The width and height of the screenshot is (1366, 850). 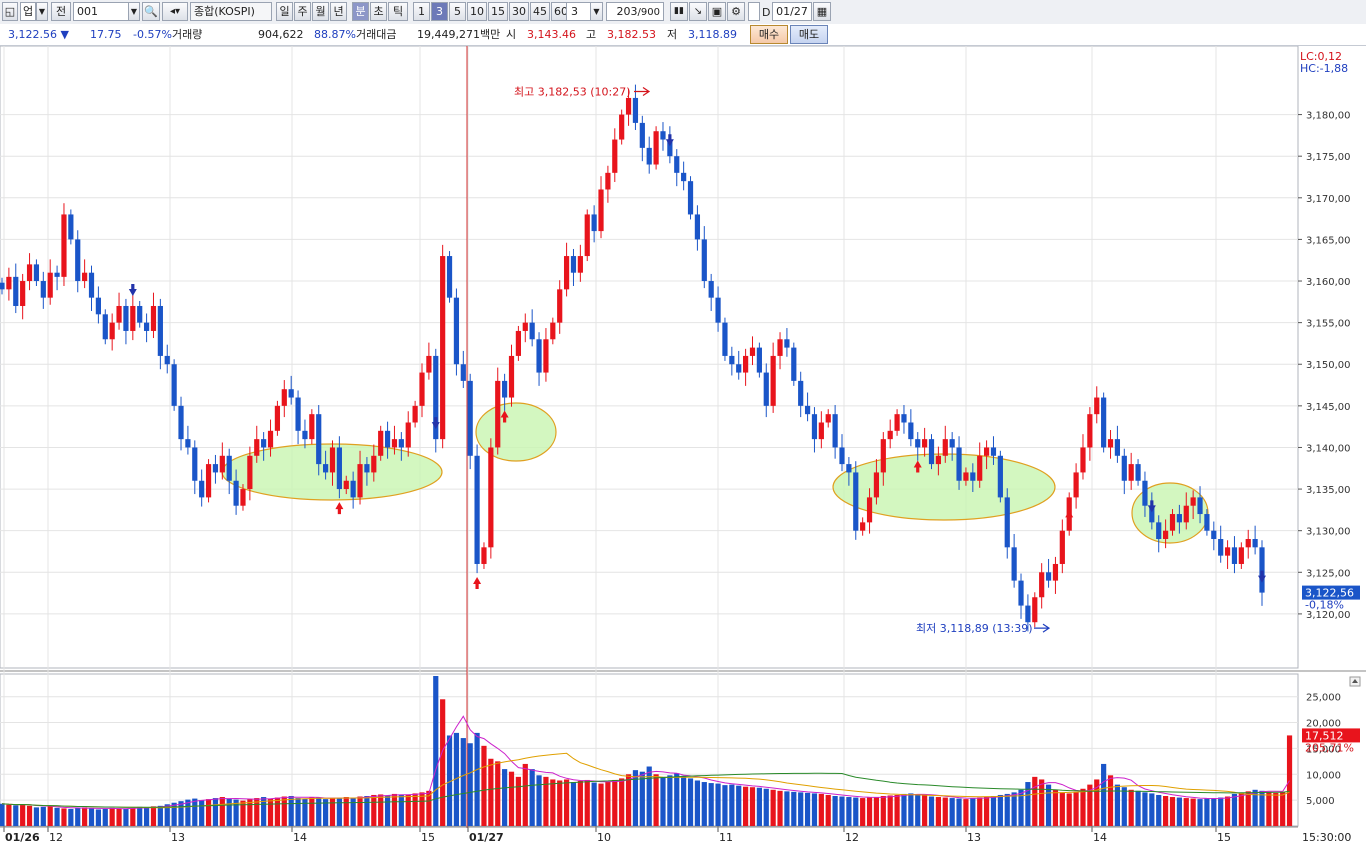 What do you see at coordinates (61, 11) in the screenshot?
I see `prev-button: 전` at bounding box center [61, 11].